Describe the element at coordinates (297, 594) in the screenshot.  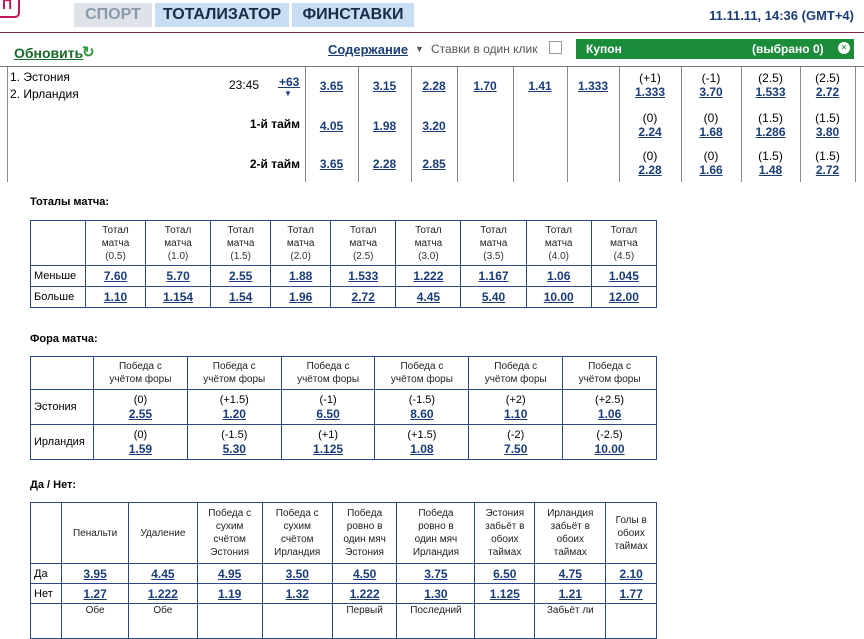
I see `odds-link: 1.32` at that location.